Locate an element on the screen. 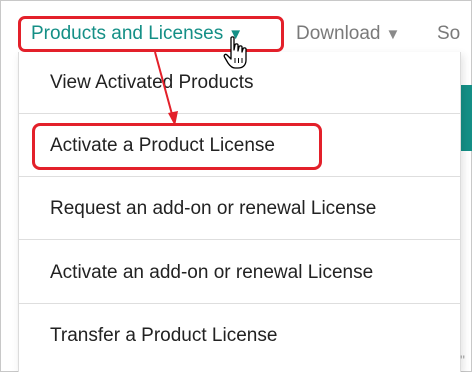 This screenshot has width=472, height=372. nav-support-truncated: So is located at coordinates (448, 34).